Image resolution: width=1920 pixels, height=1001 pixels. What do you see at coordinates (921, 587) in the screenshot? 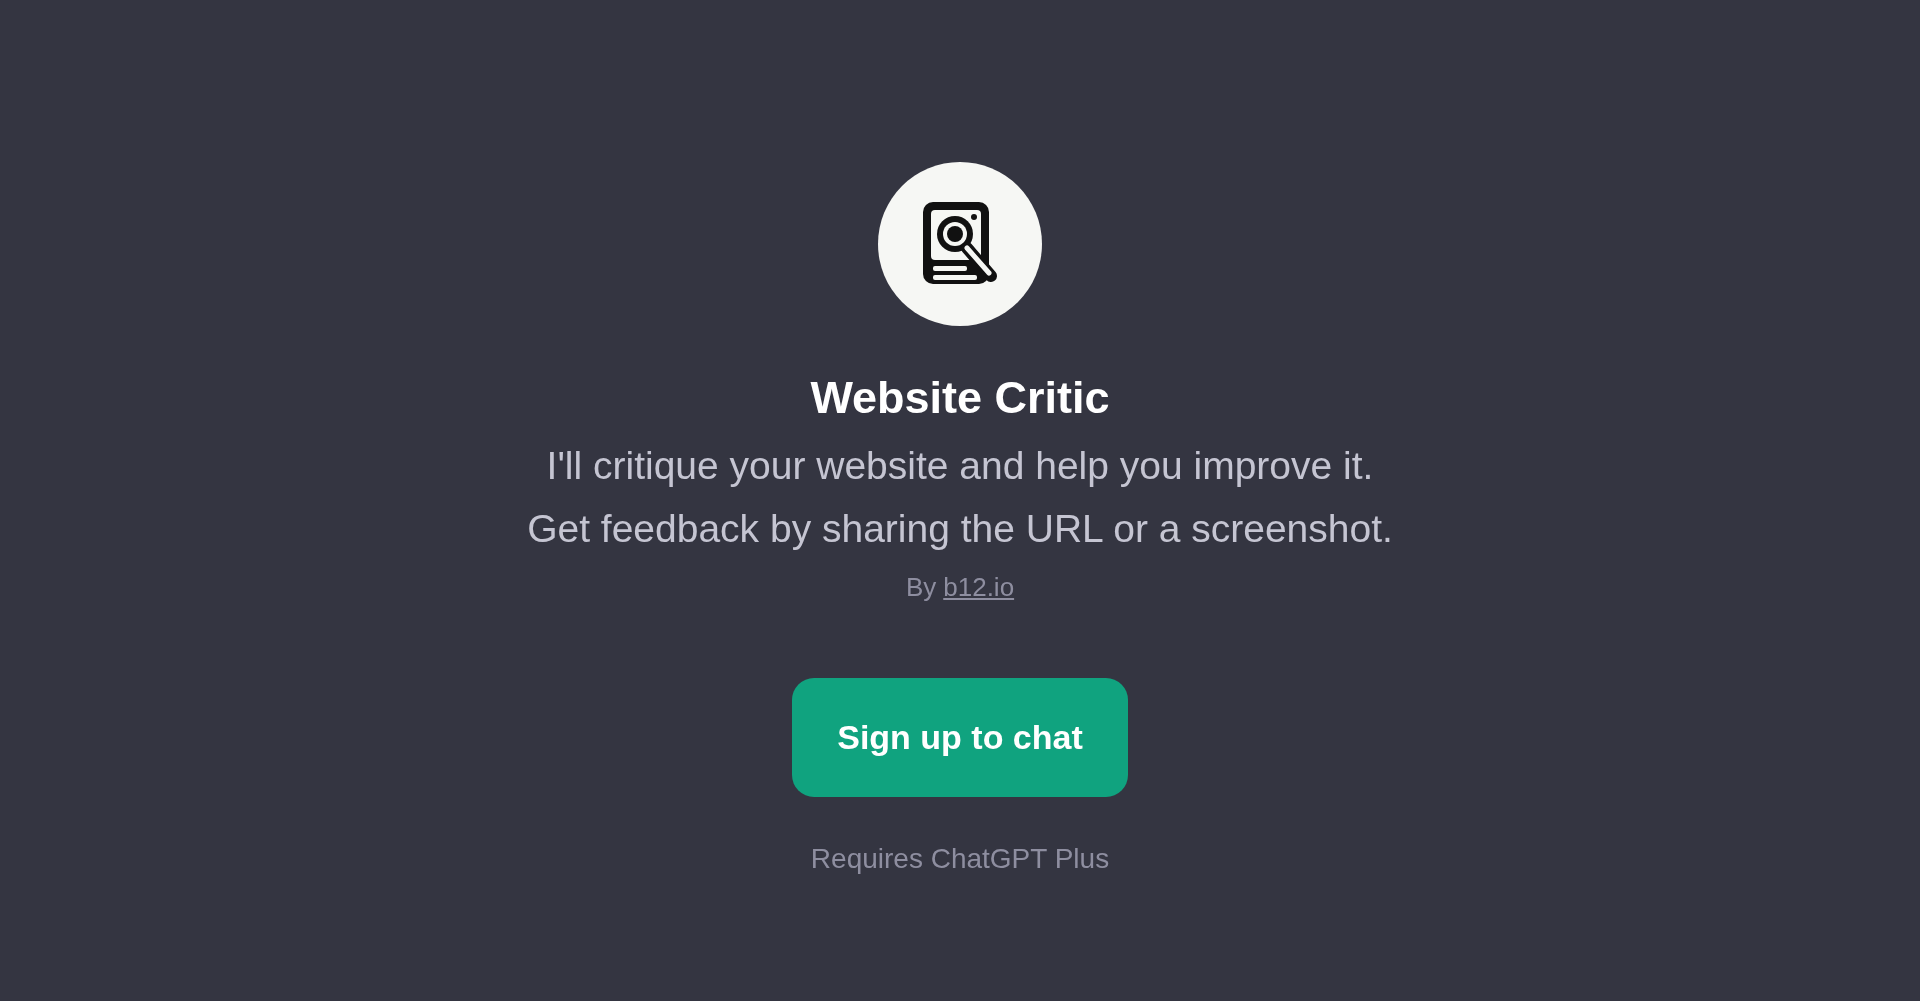
I see `author-prefix: By` at bounding box center [921, 587].